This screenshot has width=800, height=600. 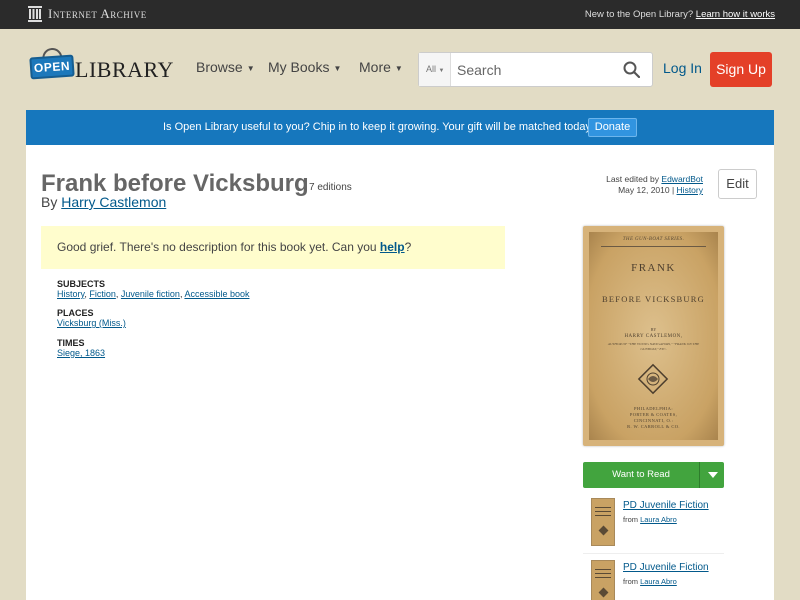 I want to click on nav-my-books-menu: My Books ▼, so click(x=304, y=67).